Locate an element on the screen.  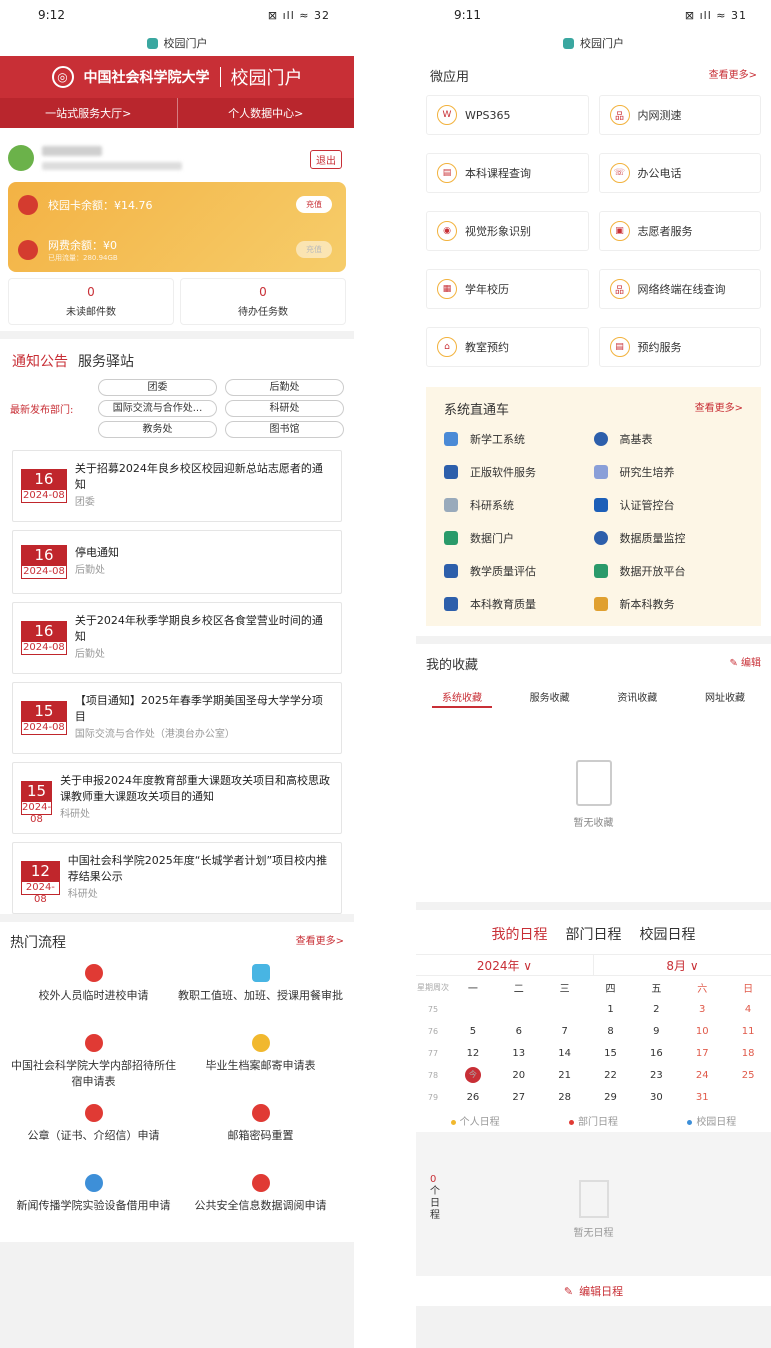
sys-item: 数据开放平台 is located at coordinates (668, 570).